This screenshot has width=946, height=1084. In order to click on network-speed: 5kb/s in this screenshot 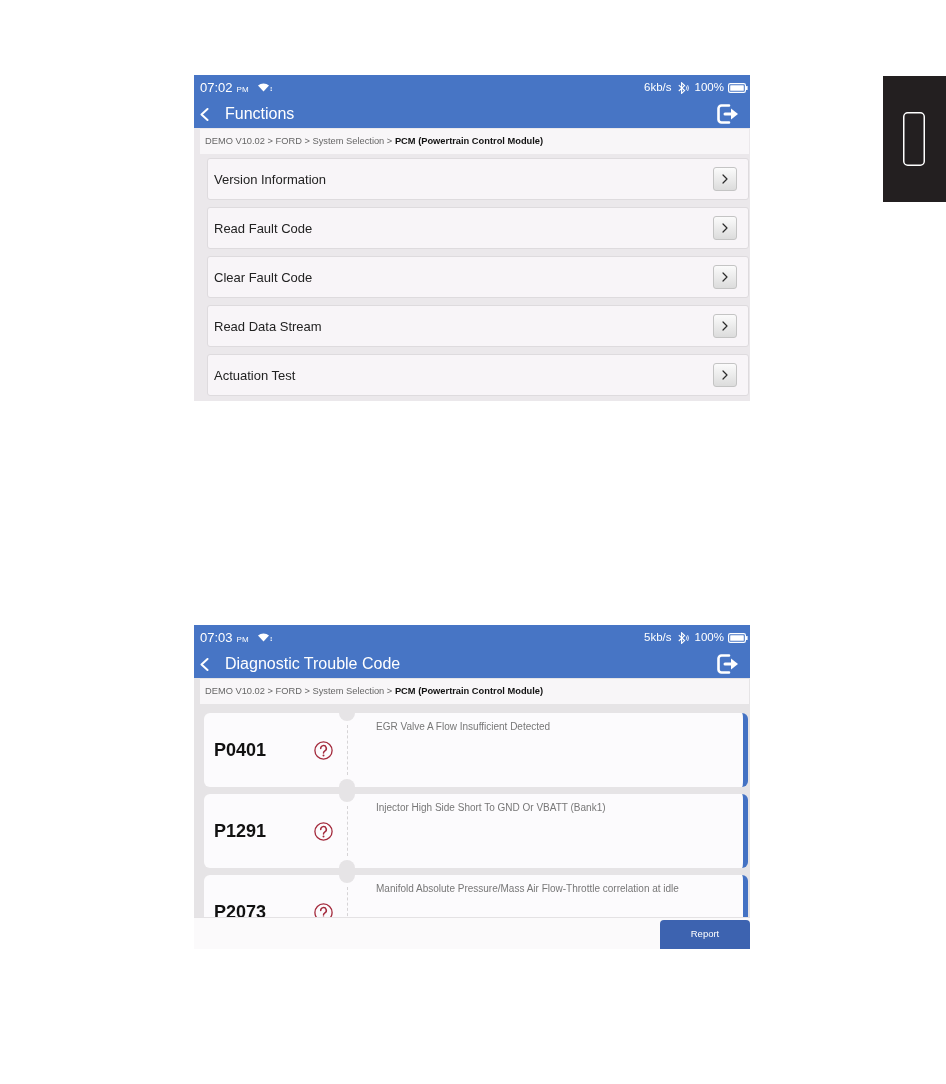, I will do `click(658, 637)`.